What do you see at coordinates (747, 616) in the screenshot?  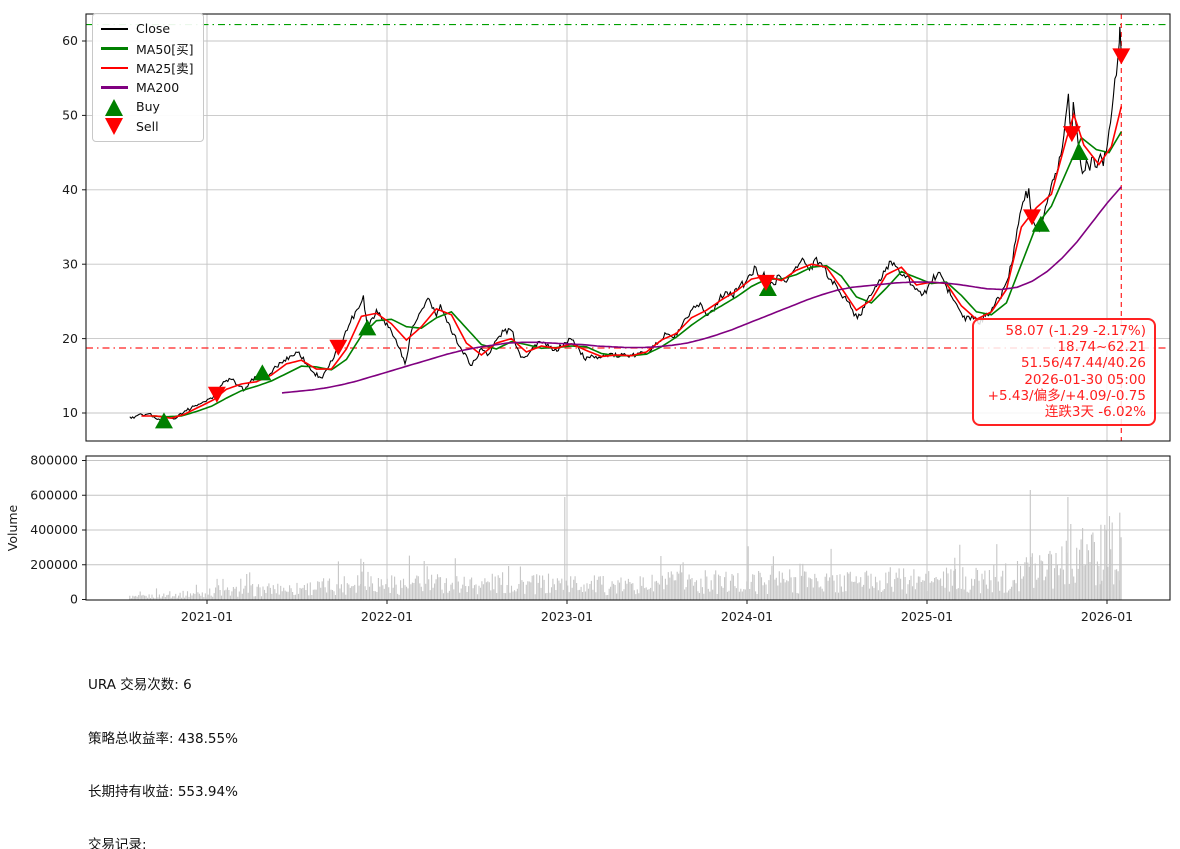 I see `x-axis-label: 2024-01` at bounding box center [747, 616].